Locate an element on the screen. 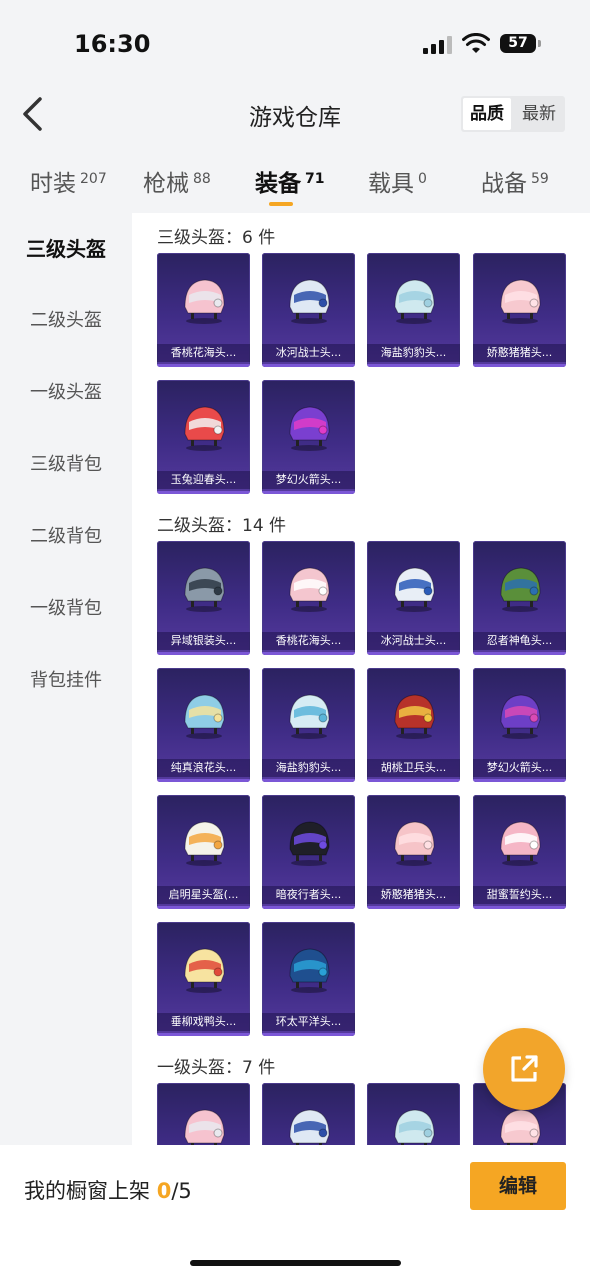  tab-guns: 枪械 88 is located at coordinates (177, 181).